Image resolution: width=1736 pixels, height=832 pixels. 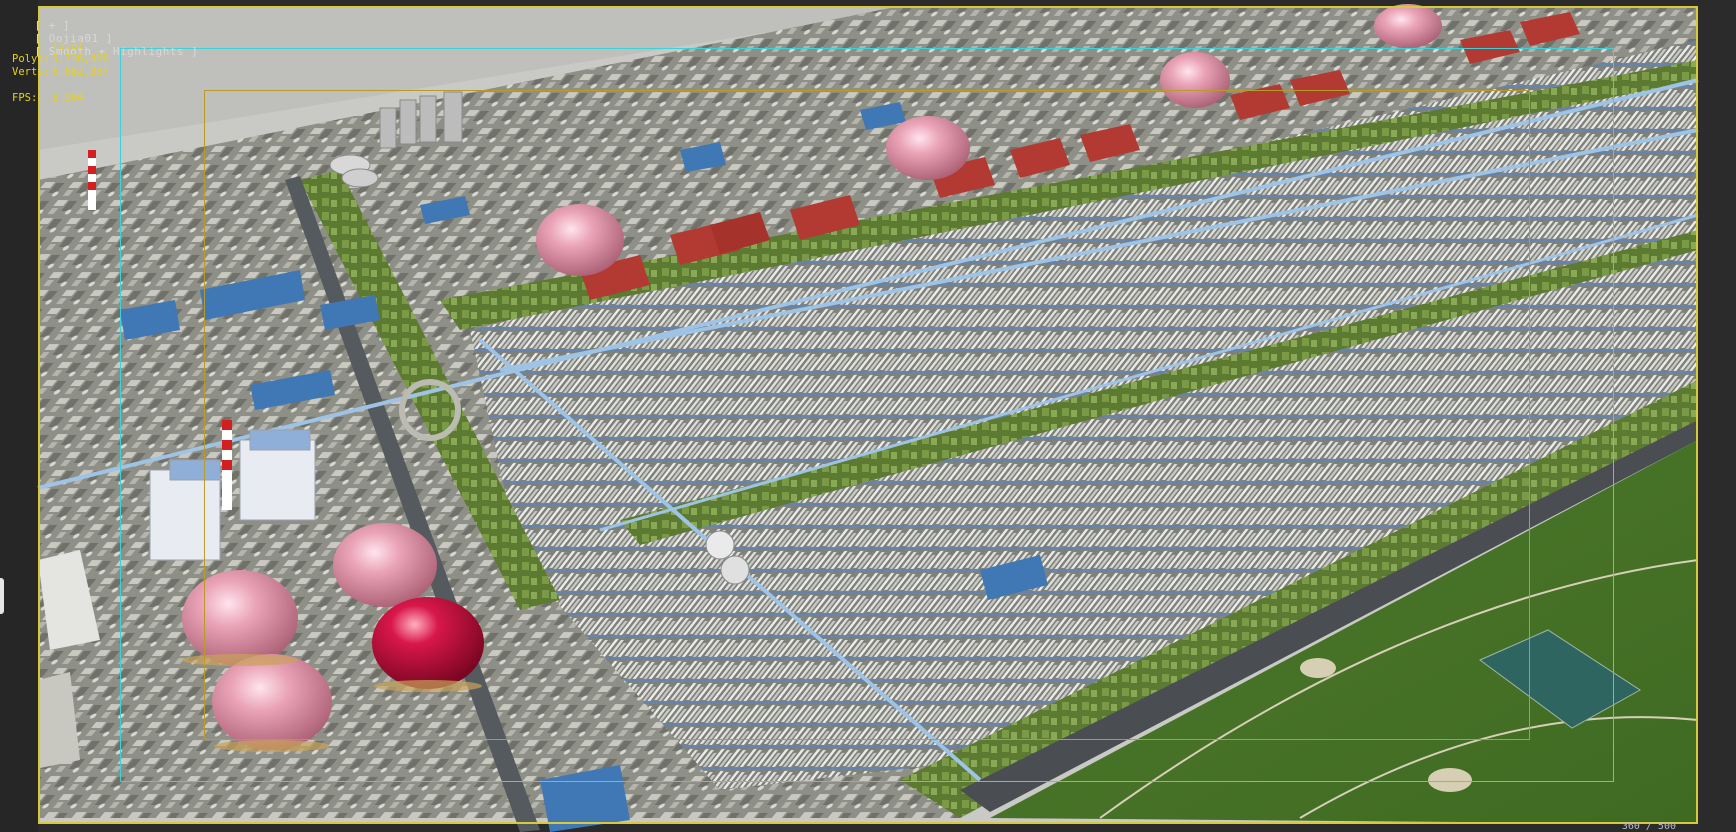 What do you see at coordinates (80, 59) in the screenshot?
I see `stats-value: 5,736,468` at bounding box center [80, 59].